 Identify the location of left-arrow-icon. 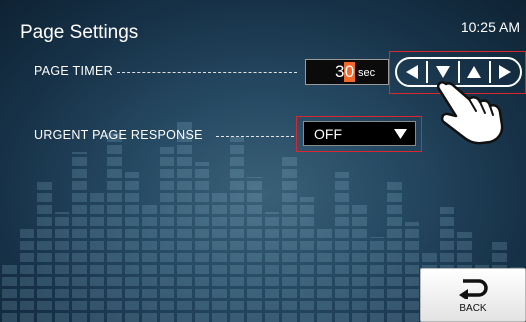
(411, 72).